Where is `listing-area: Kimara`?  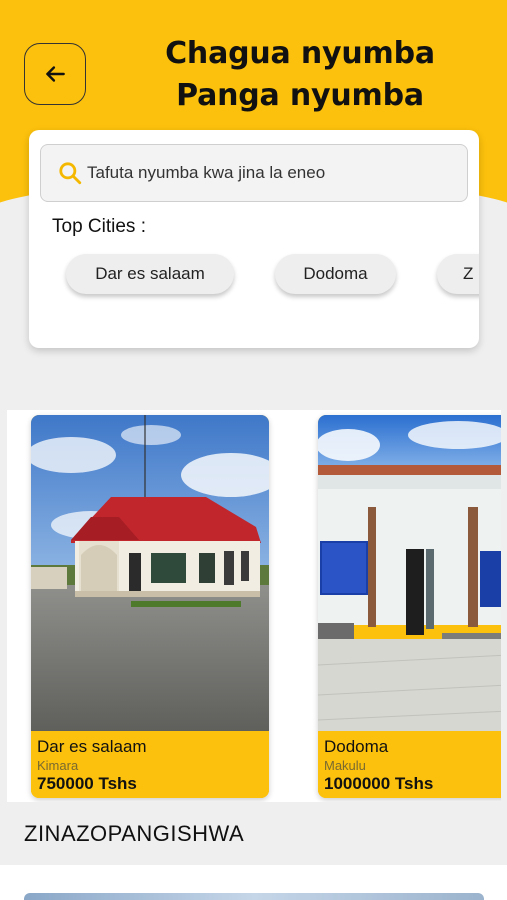
listing-area: Kimara is located at coordinates (58, 765).